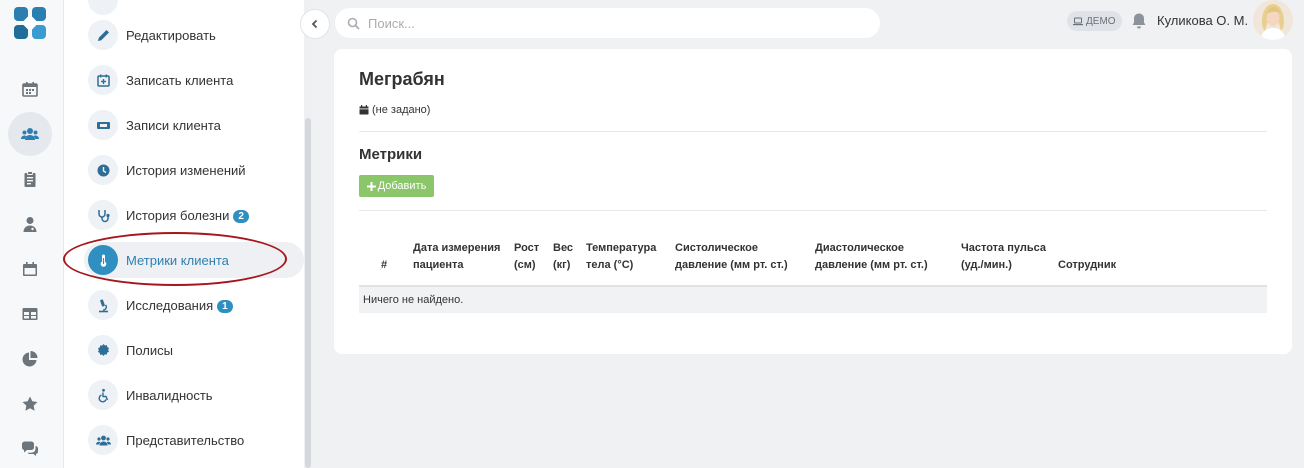  I want to click on collapse-sidebar-button, so click(315, 24).